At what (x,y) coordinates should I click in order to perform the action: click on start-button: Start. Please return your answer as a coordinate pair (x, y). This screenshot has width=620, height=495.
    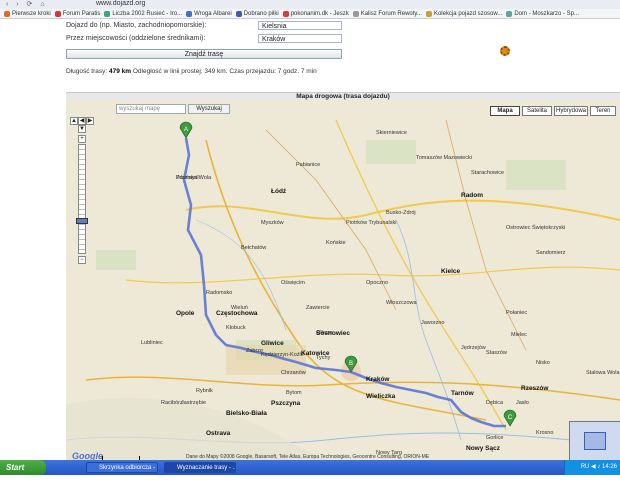
    Looking at the image, I should click on (23, 467).